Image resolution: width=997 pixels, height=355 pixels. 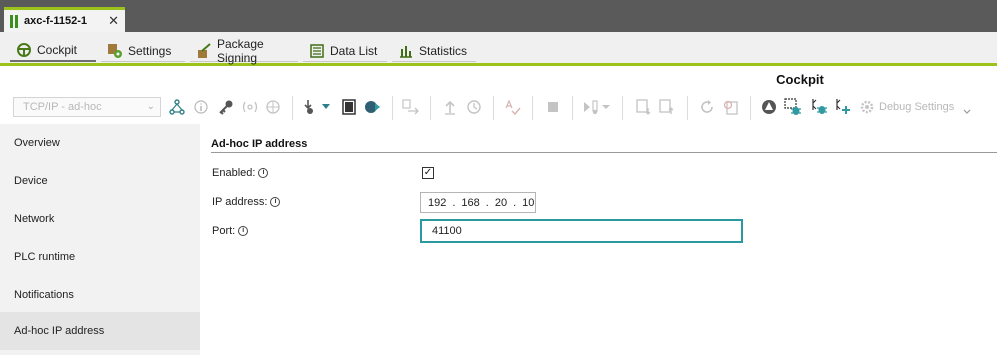 What do you see at coordinates (501, 203) in the screenshot?
I see `ip-octet-3: 20` at bounding box center [501, 203].